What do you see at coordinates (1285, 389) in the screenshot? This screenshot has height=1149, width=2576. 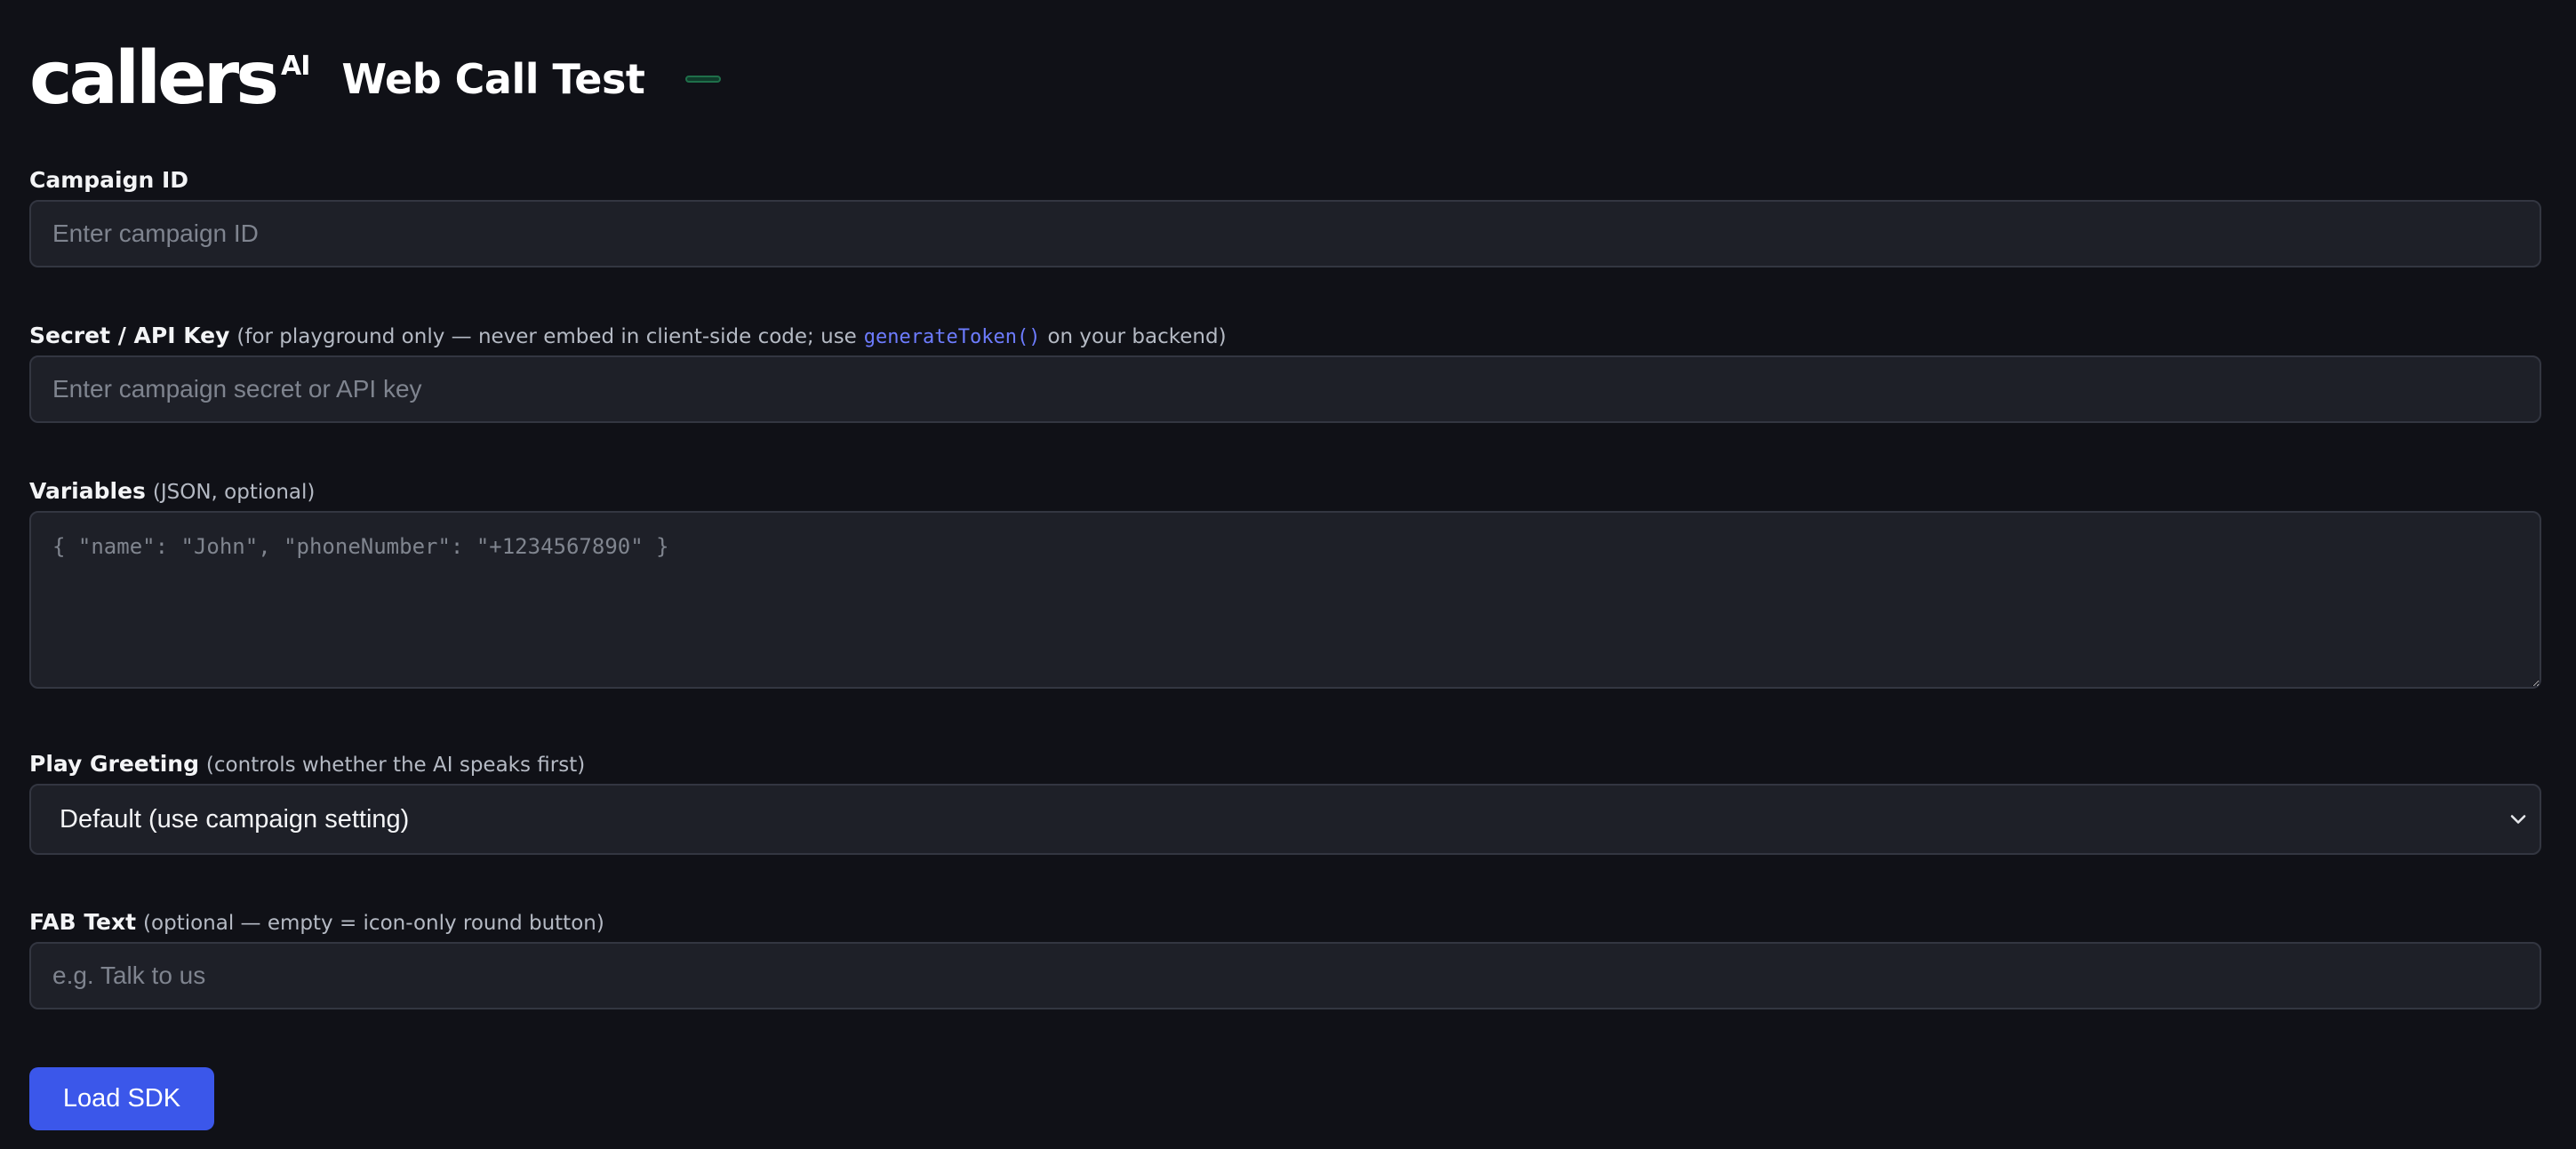 I see `secret-input` at bounding box center [1285, 389].